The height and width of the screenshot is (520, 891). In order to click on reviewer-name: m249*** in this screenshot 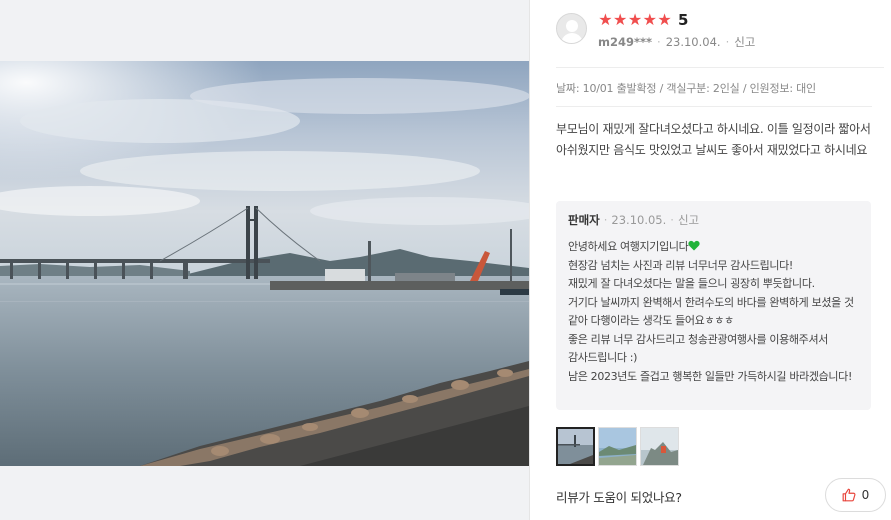, I will do `click(625, 42)`.